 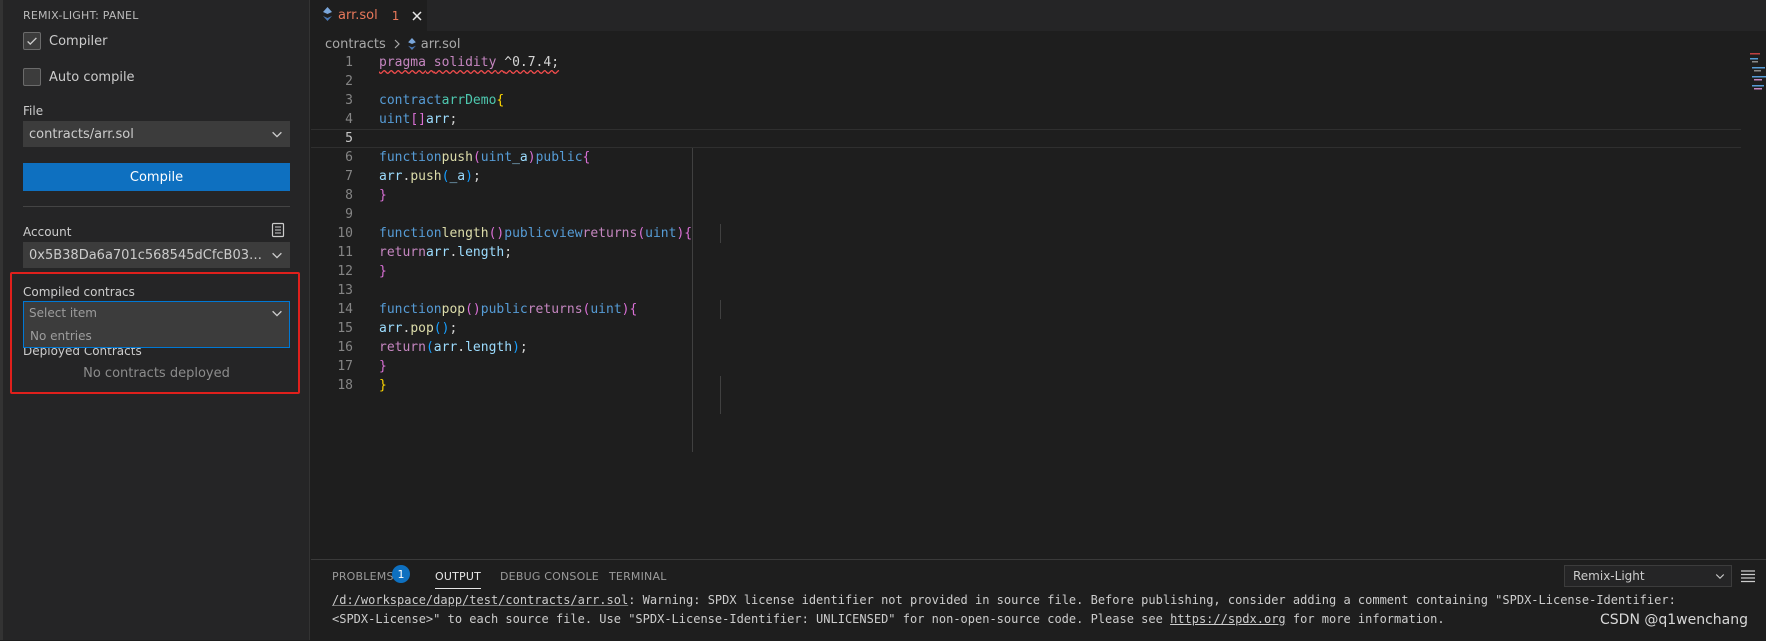 What do you see at coordinates (362, 271) in the screenshot?
I see `code-line: 12 }` at bounding box center [362, 271].